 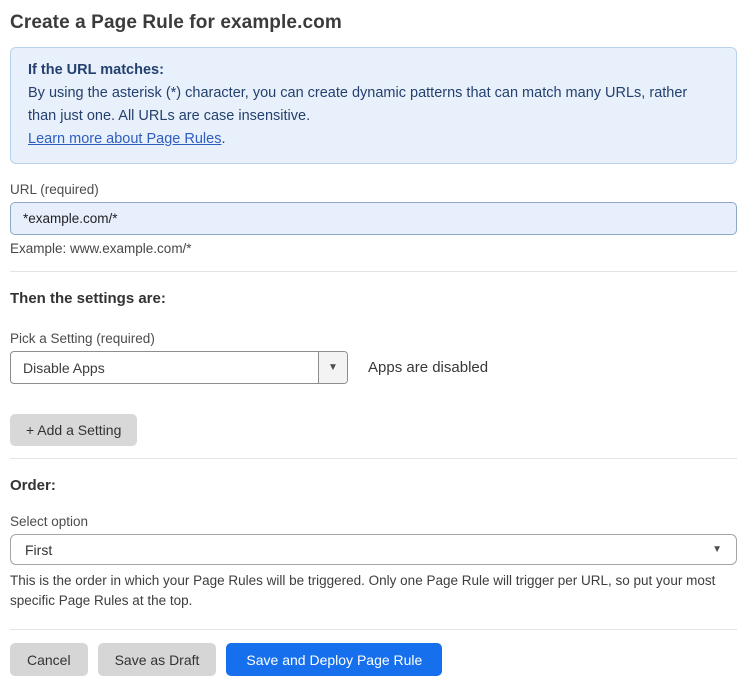 I want to click on save-as-draft-button: Save as Draft, so click(x=157, y=659).